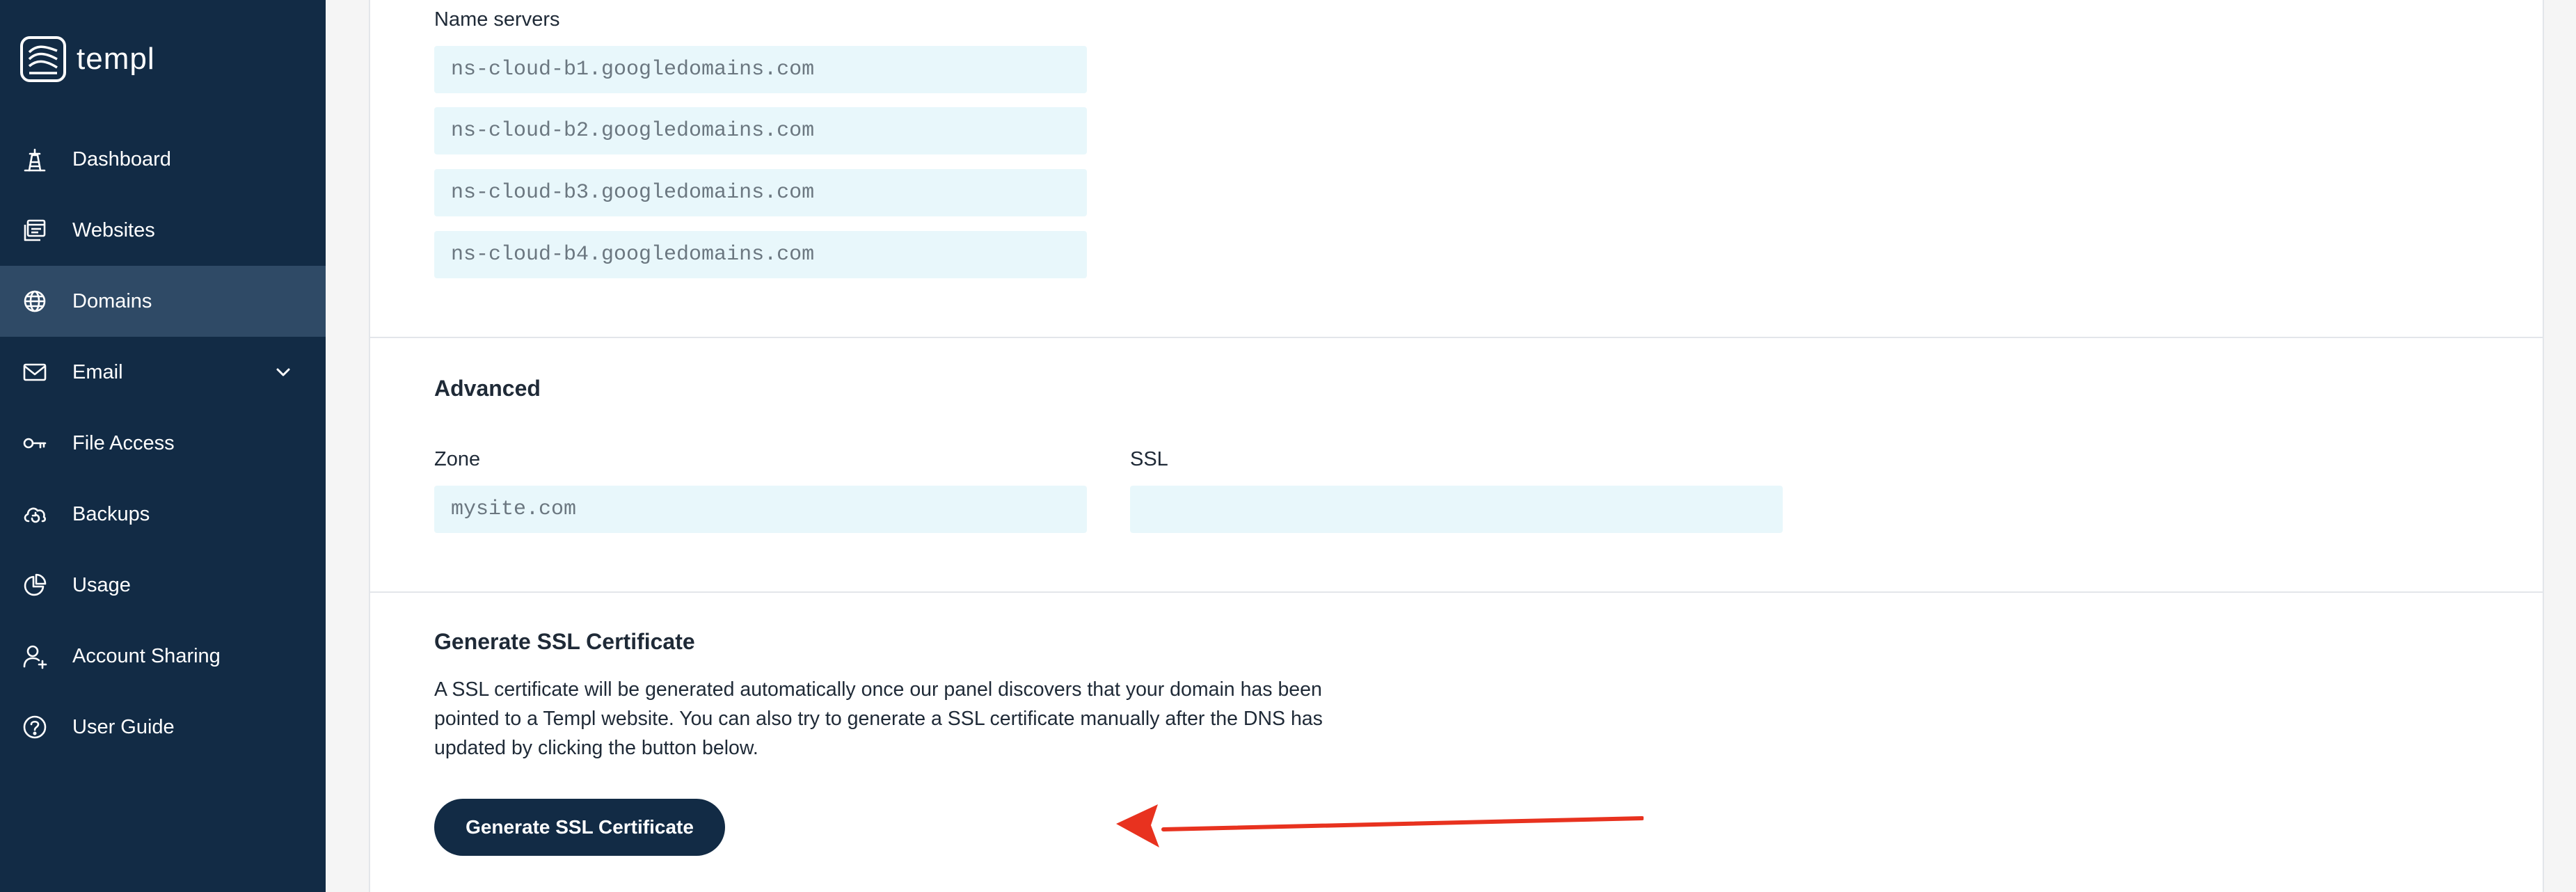 Image resolution: width=2576 pixels, height=892 pixels. I want to click on sidebar-item-label: User Guide, so click(123, 727).